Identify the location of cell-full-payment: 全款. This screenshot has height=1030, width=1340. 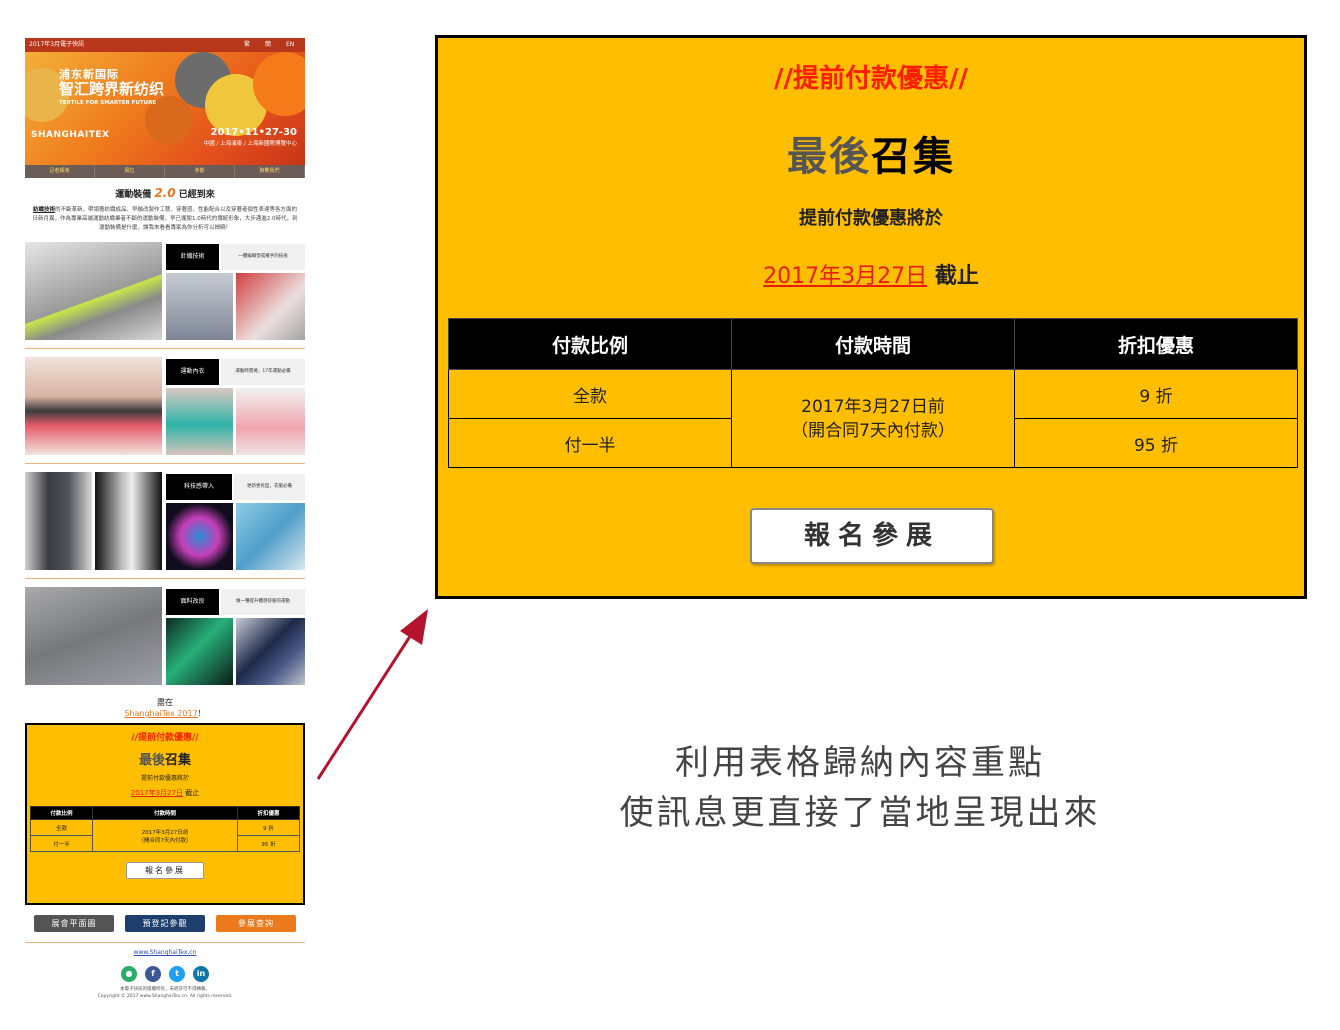
(590, 394).